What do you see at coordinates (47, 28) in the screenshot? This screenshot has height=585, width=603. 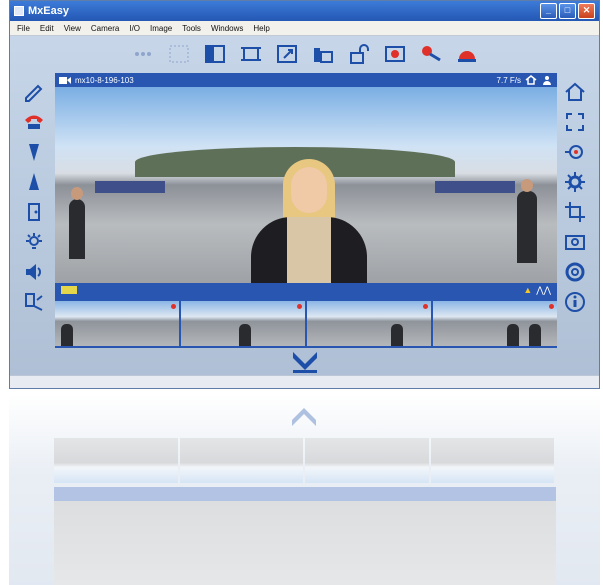 I see `menu-edit: Edit` at bounding box center [47, 28].